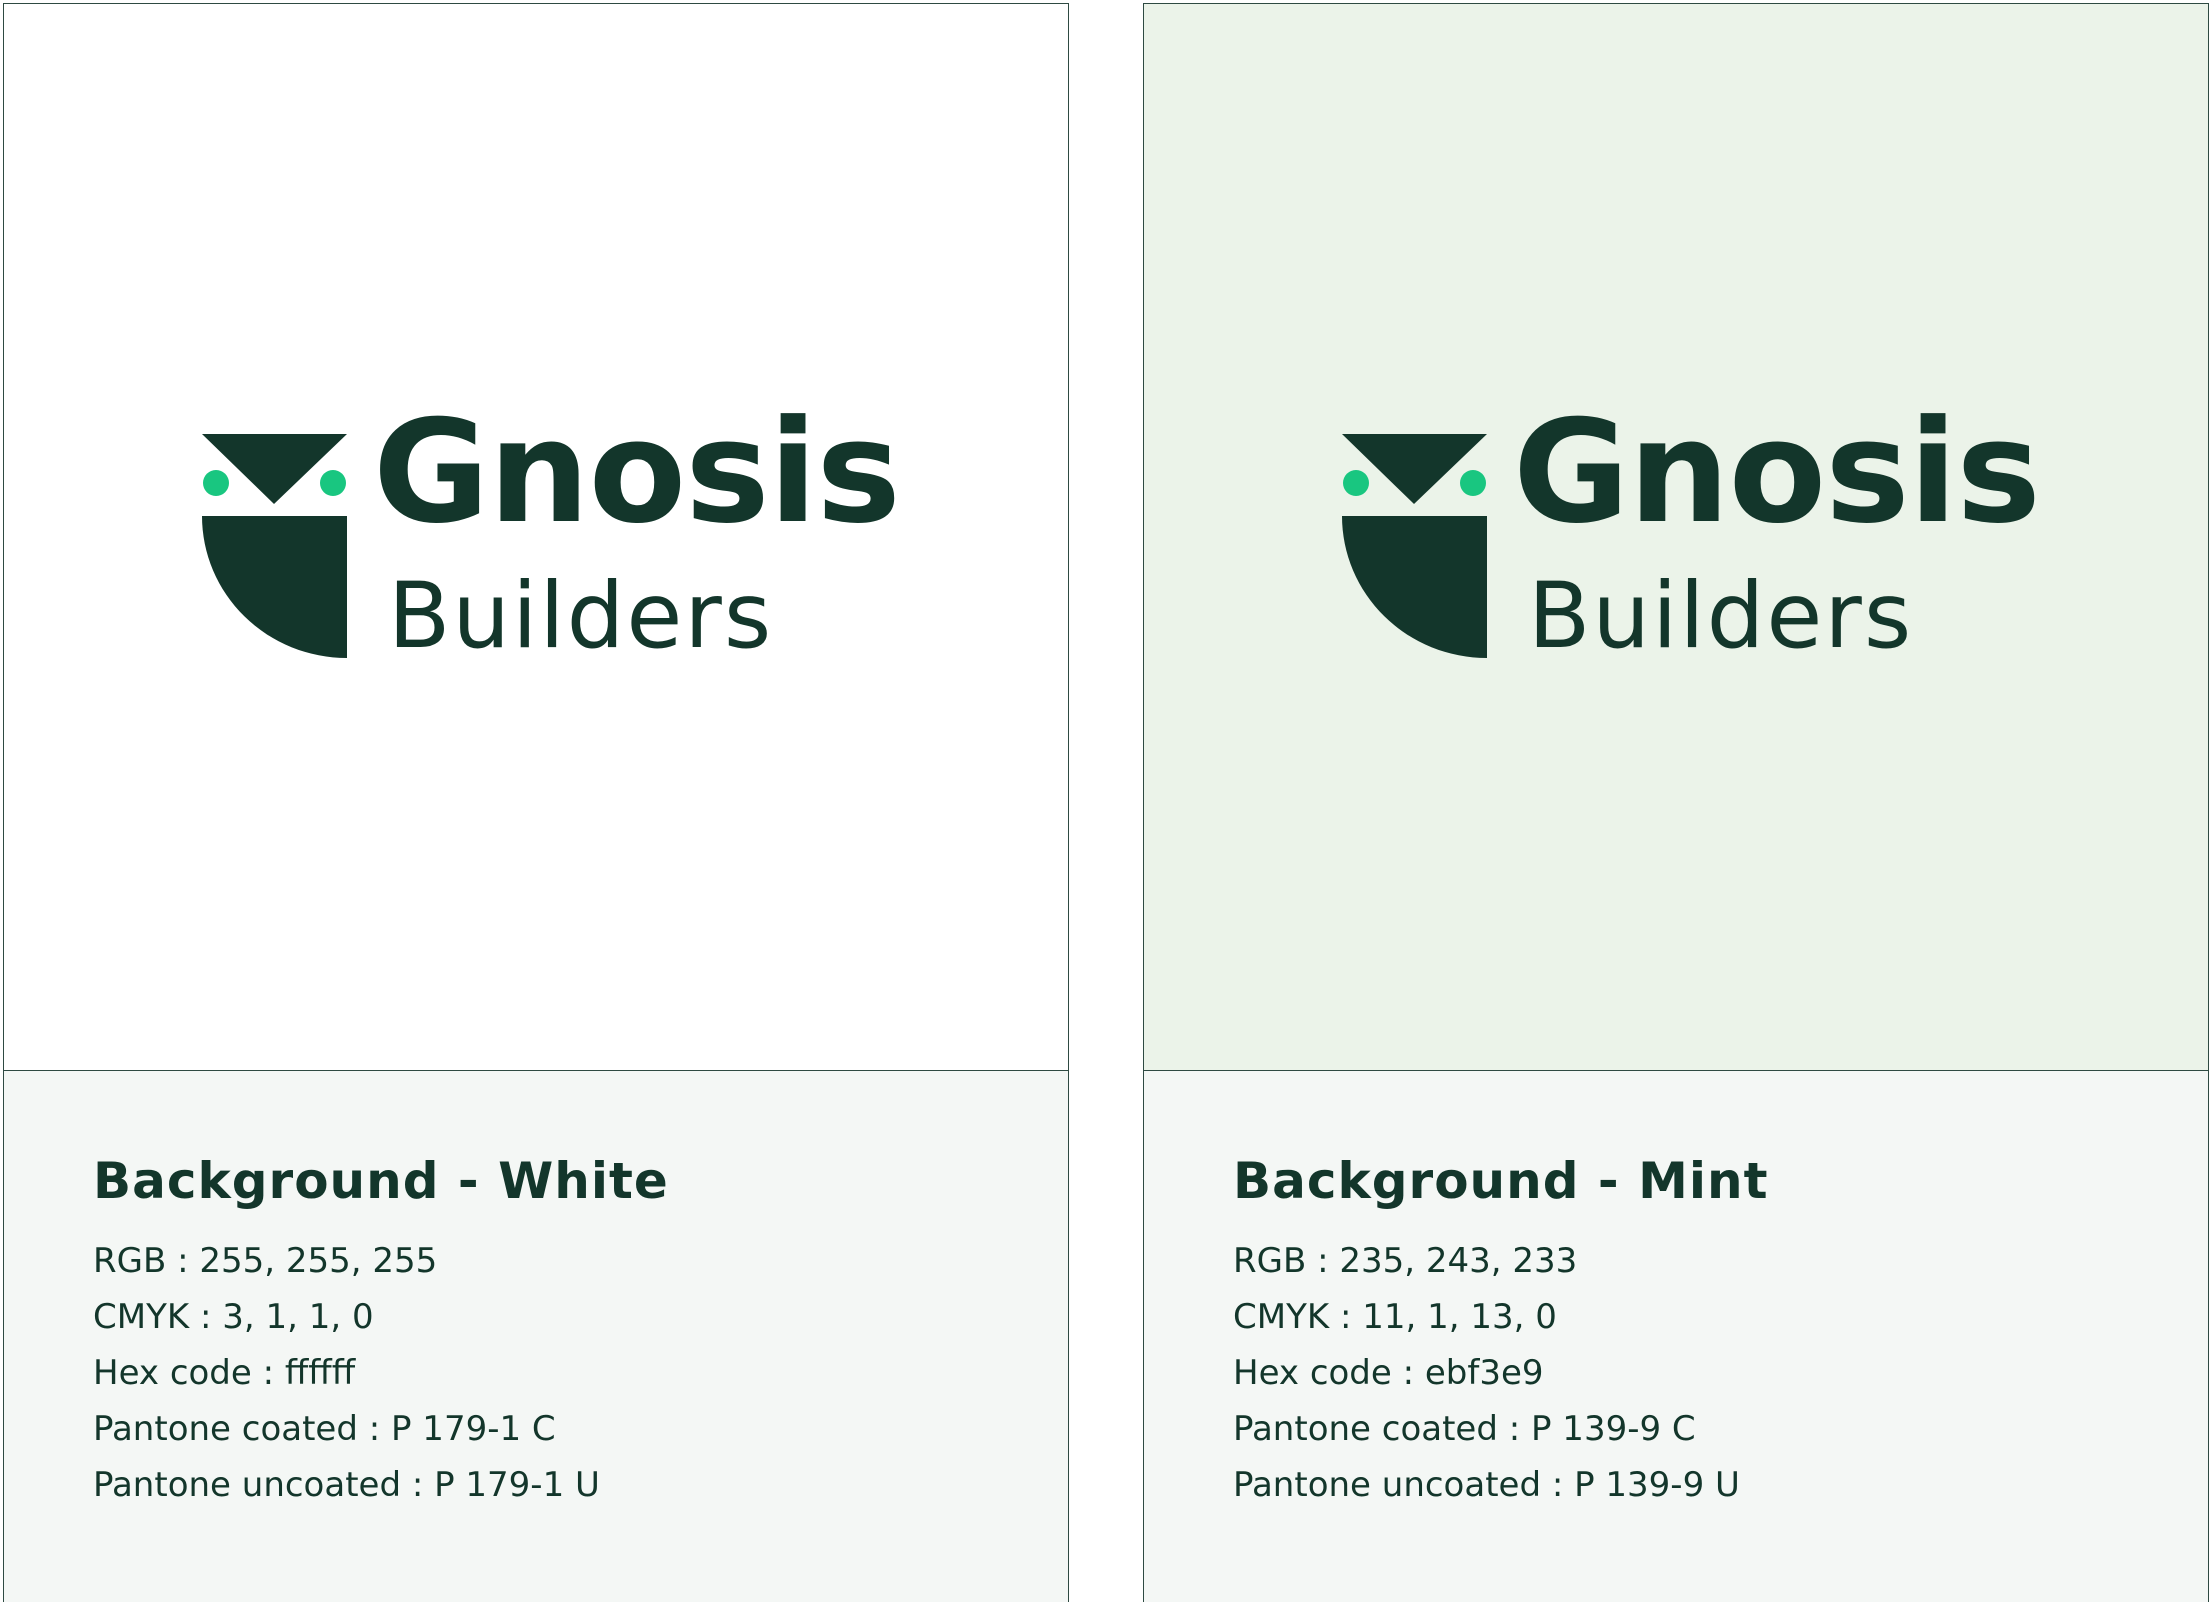 The height and width of the screenshot is (1602, 2212). Describe the element at coordinates (1464, 1429) in the screenshot. I see `spec-pantone-coated: Pantone coated : P 139-9 C` at that location.